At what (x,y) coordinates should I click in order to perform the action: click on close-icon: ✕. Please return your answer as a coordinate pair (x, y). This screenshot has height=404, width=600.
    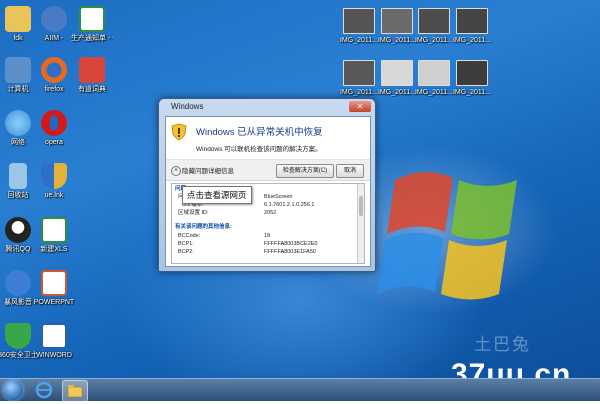
    Looking at the image, I should click on (360, 106).